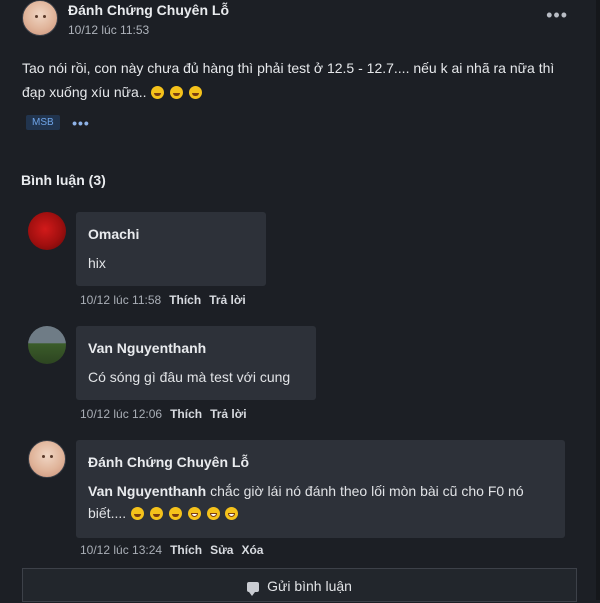 The height and width of the screenshot is (603, 600). Describe the element at coordinates (97, 263) in the screenshot. I see `comment-text: hix` at that location.